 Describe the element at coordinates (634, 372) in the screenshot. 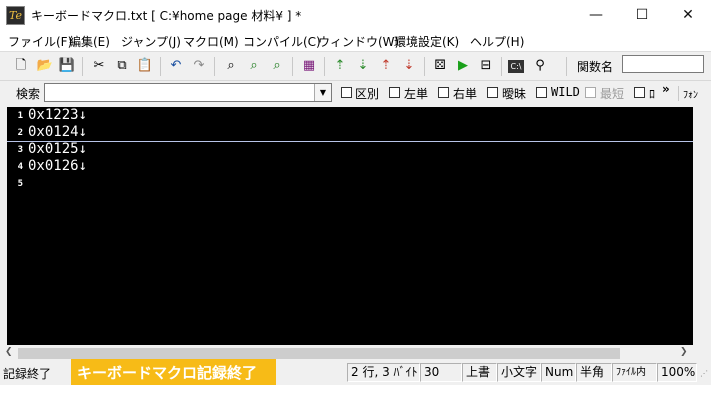

I see `status-location: ﾌｧｲﾙ内` at that location.